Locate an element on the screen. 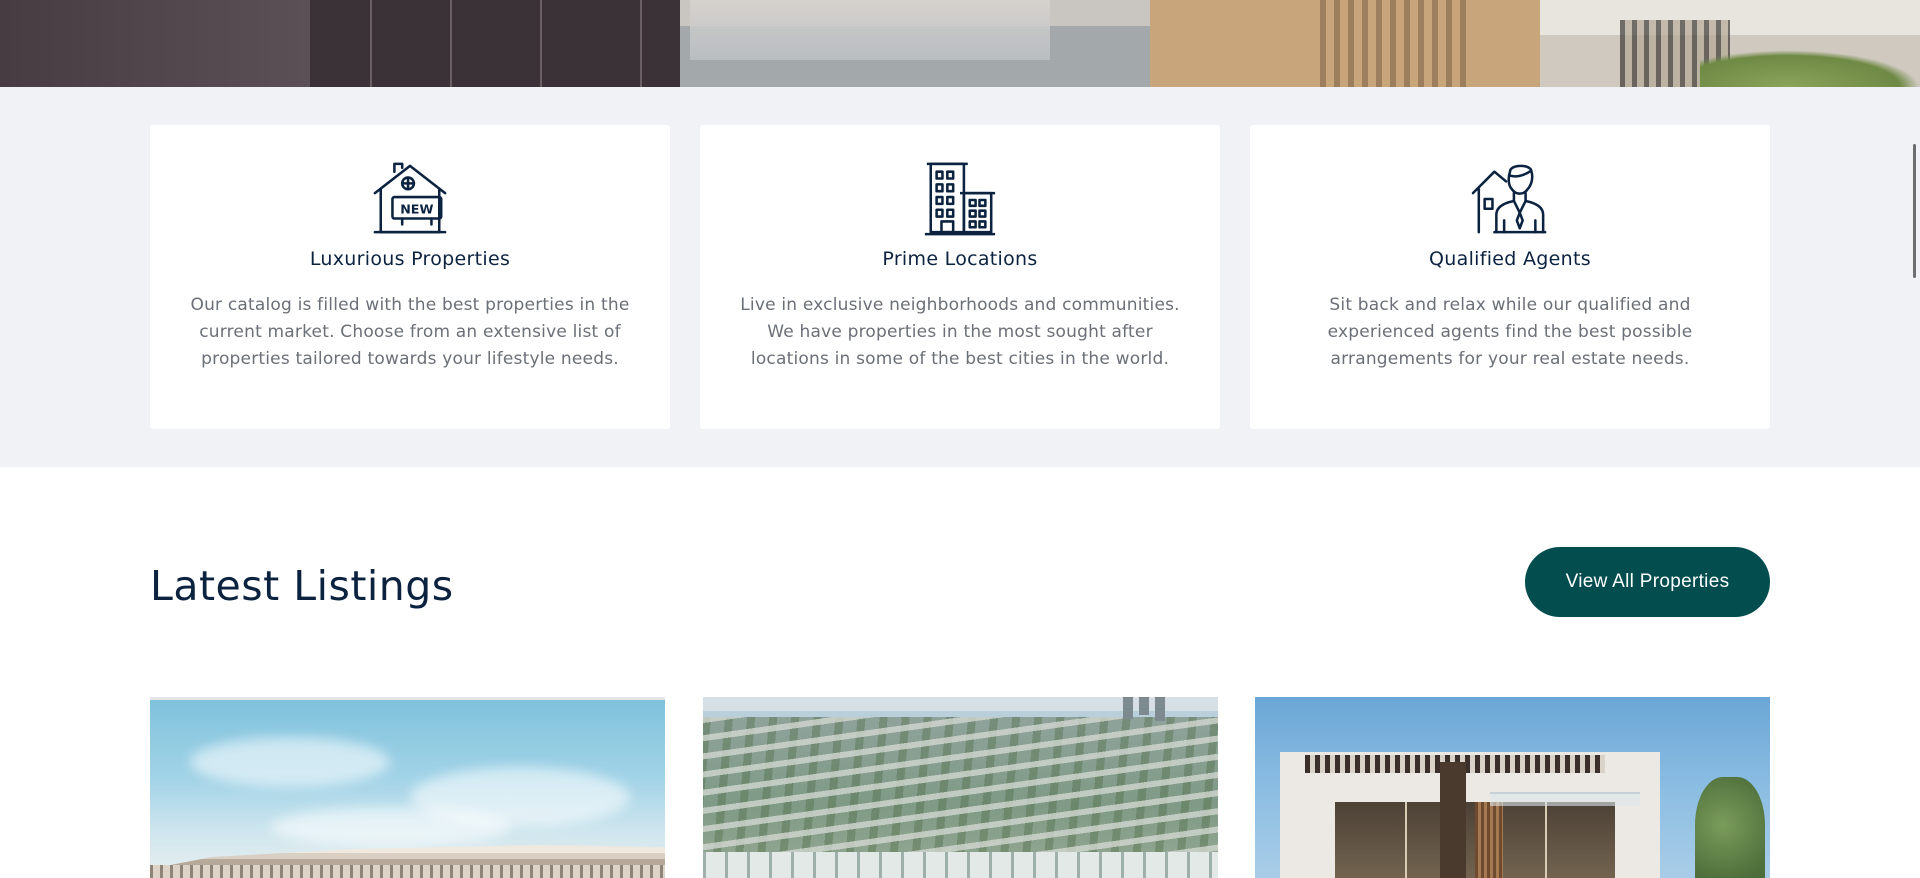  svg-text: NEW is located at coordinates (416, 209).